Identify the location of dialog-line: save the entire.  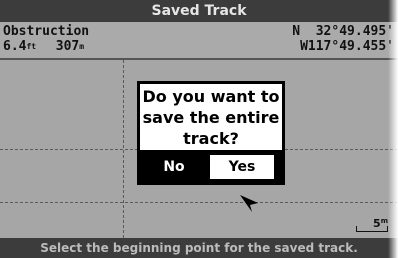
(211, 117).